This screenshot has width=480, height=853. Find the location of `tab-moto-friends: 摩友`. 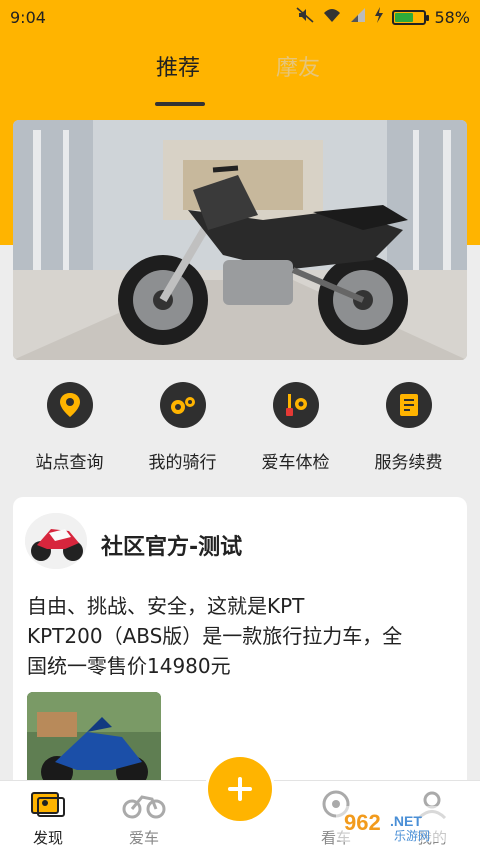

tab-moto-friends: 摩友 is located at coordinates (298, 66).